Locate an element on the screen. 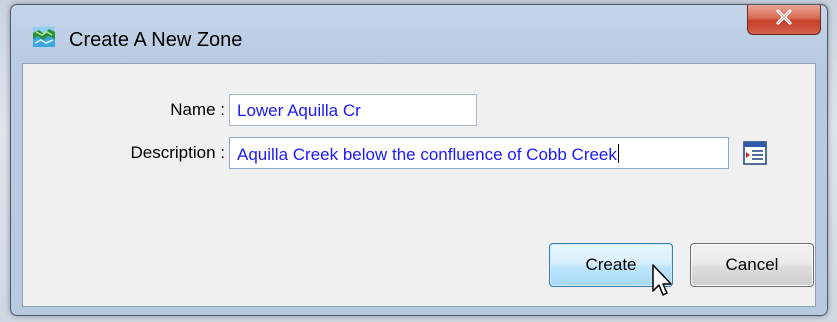  cancel-button-label: Cancel is located at coordinates (752, 264).